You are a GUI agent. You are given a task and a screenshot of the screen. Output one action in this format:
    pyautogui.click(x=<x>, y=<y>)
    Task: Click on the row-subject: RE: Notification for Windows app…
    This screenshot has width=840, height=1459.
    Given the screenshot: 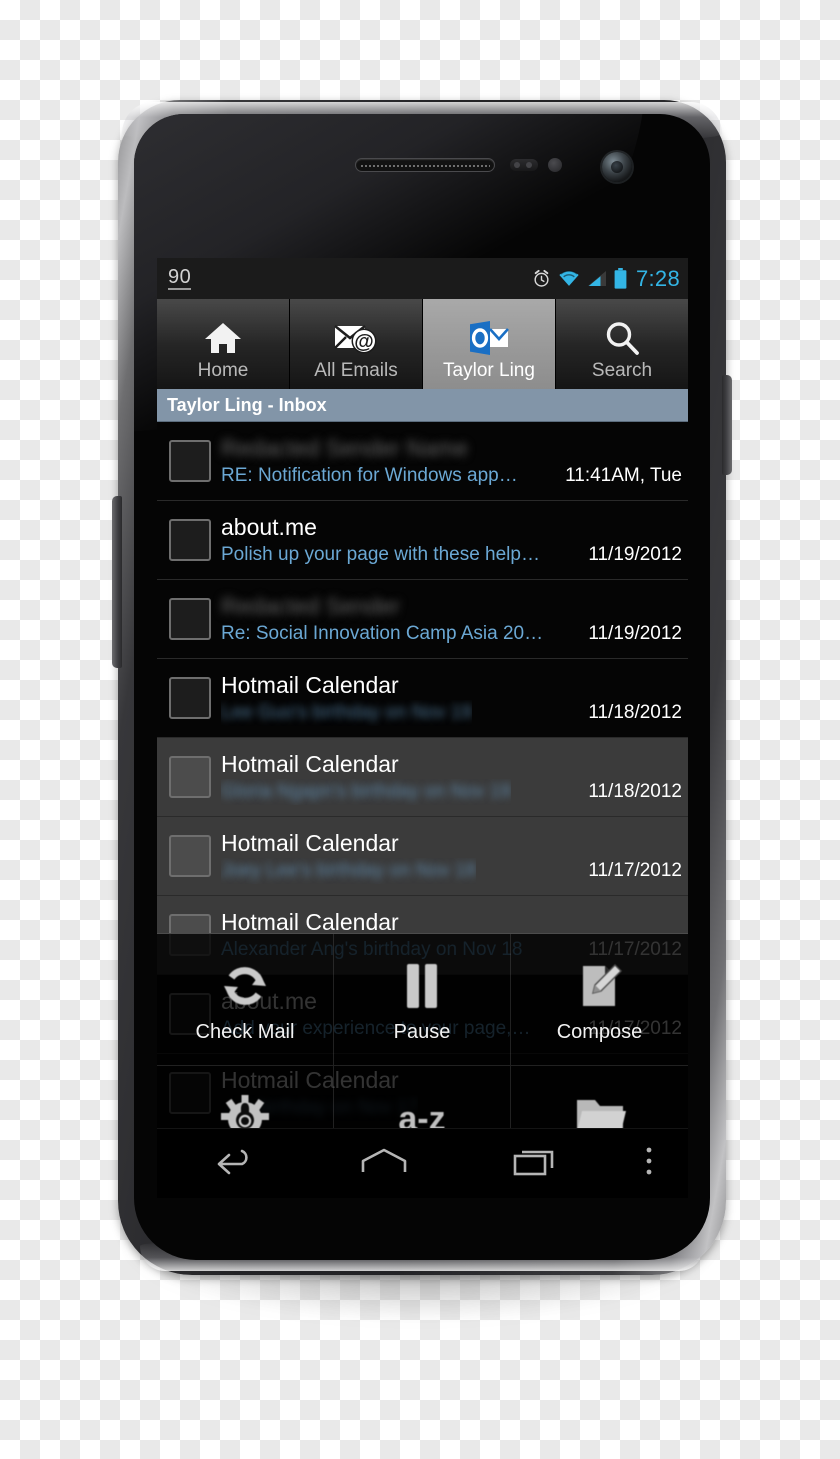 What is the action you would take?
    pyautogui.click(x=369, y=475)
    